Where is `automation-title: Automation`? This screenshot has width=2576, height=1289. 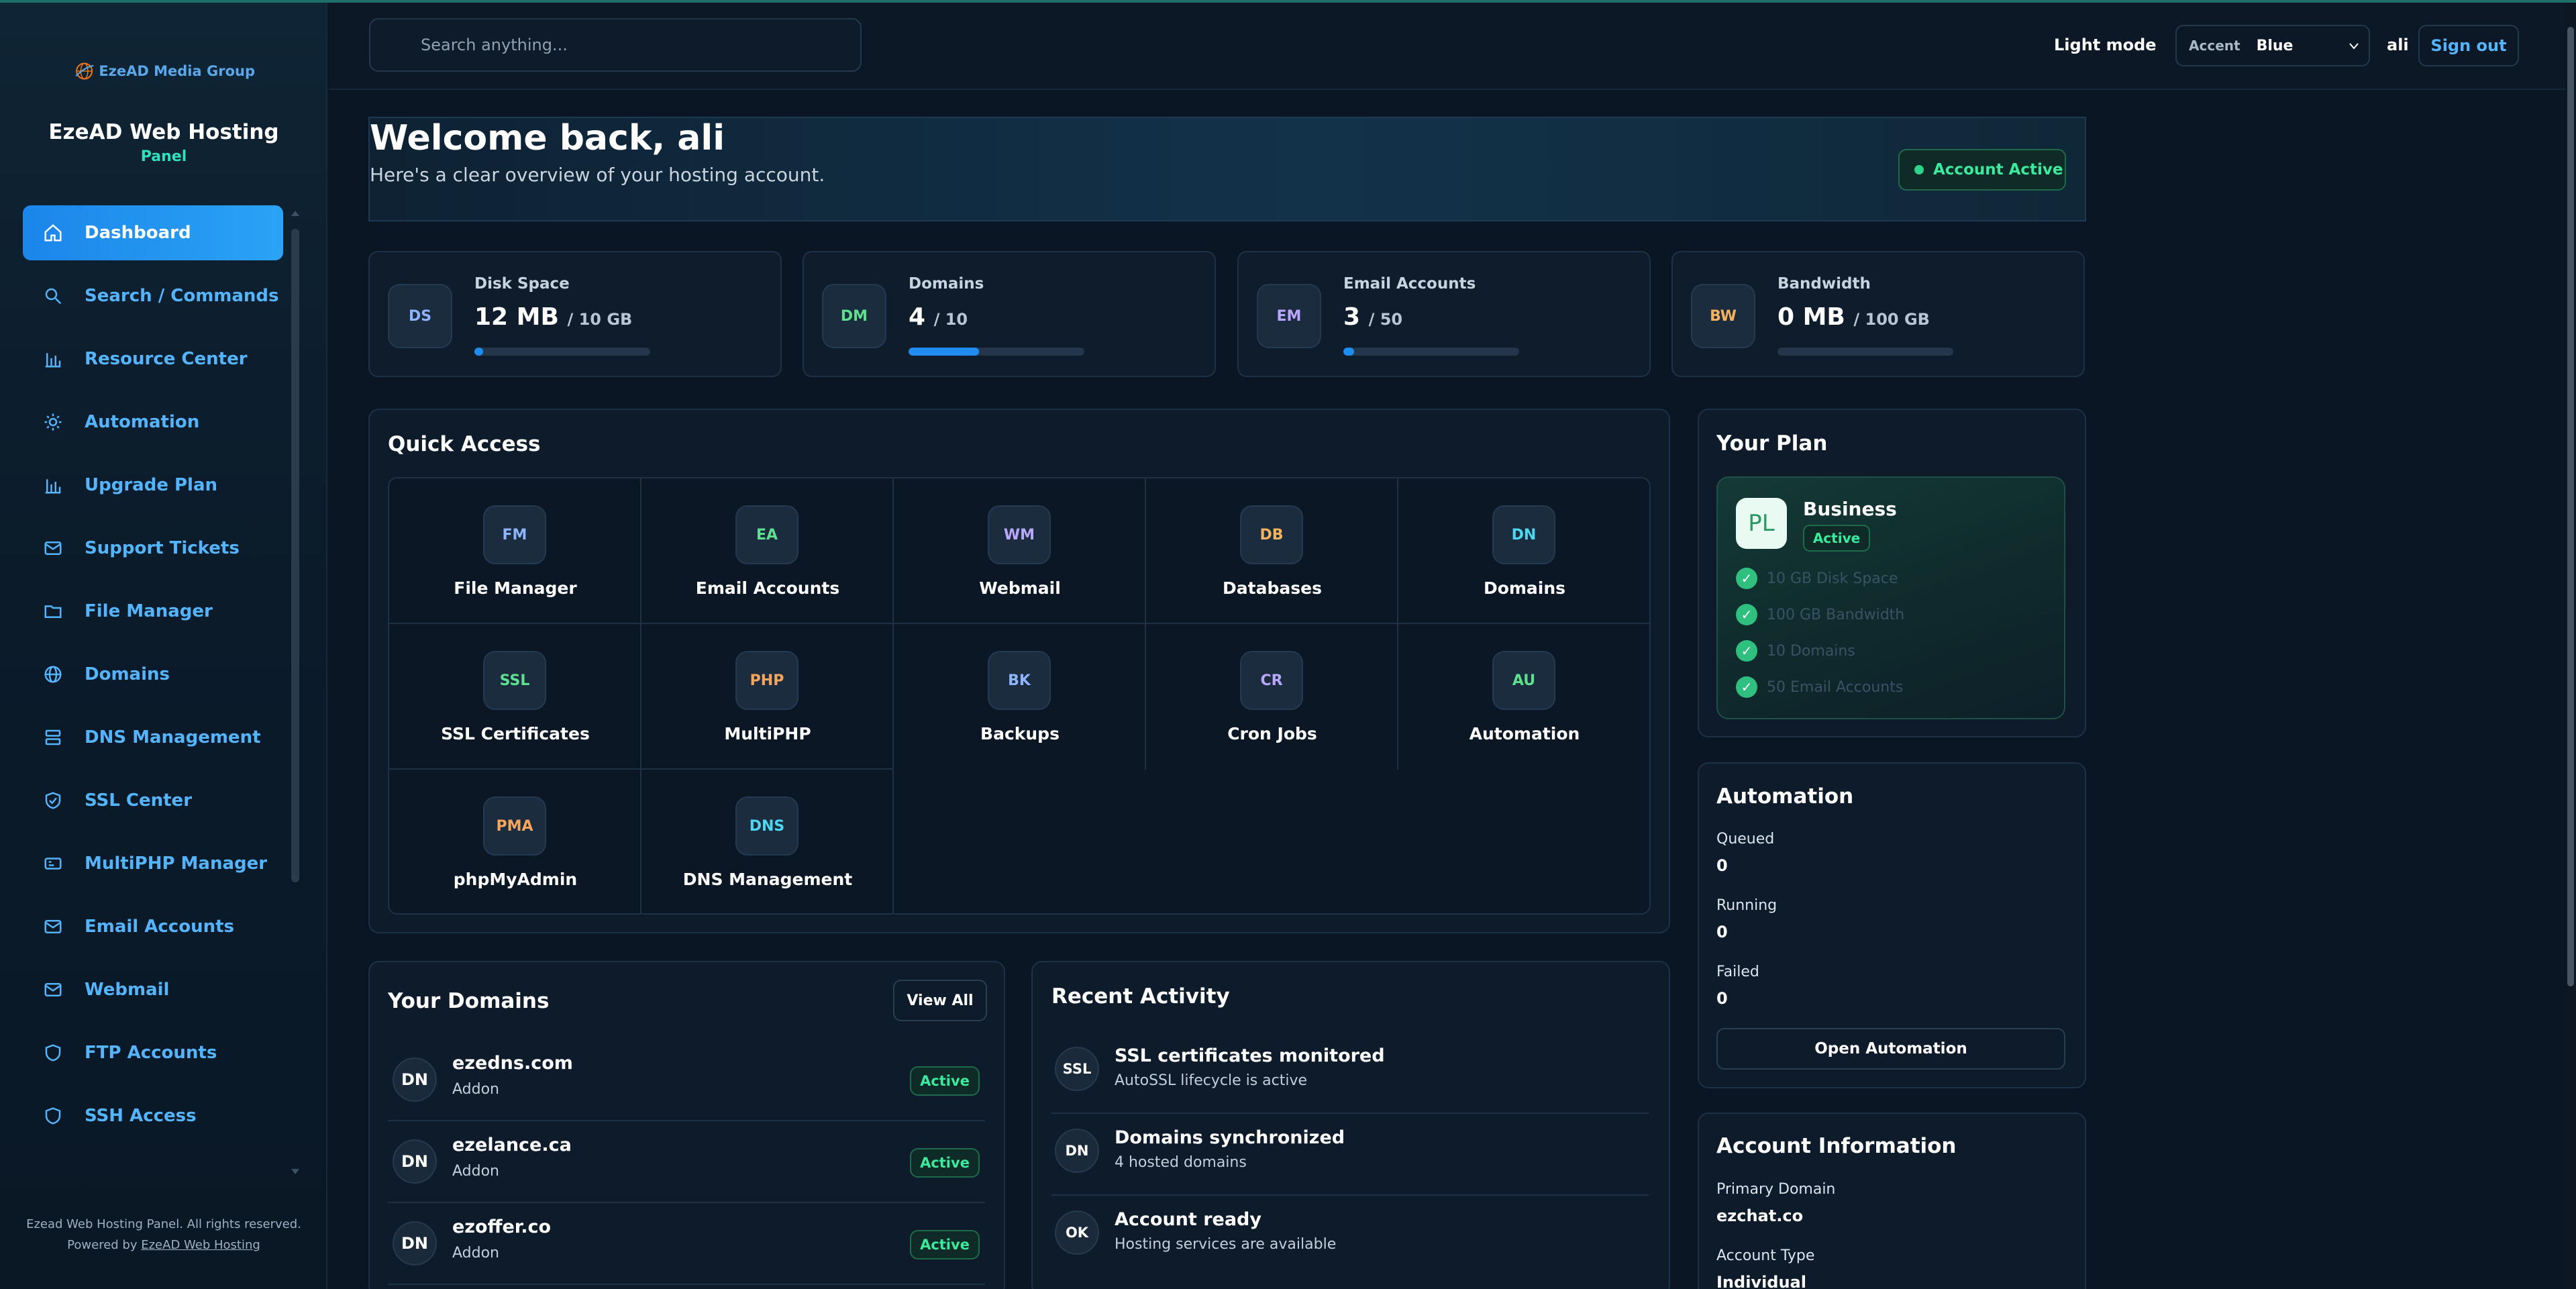
automation-title: Automation is located at coordinates (1785, 796).